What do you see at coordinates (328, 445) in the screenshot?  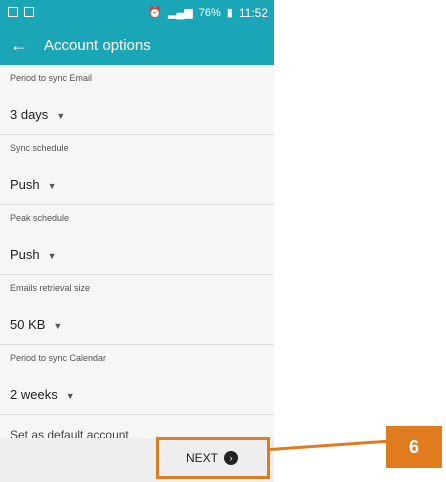 I see `callout-line` at bounding box center [328, 445].